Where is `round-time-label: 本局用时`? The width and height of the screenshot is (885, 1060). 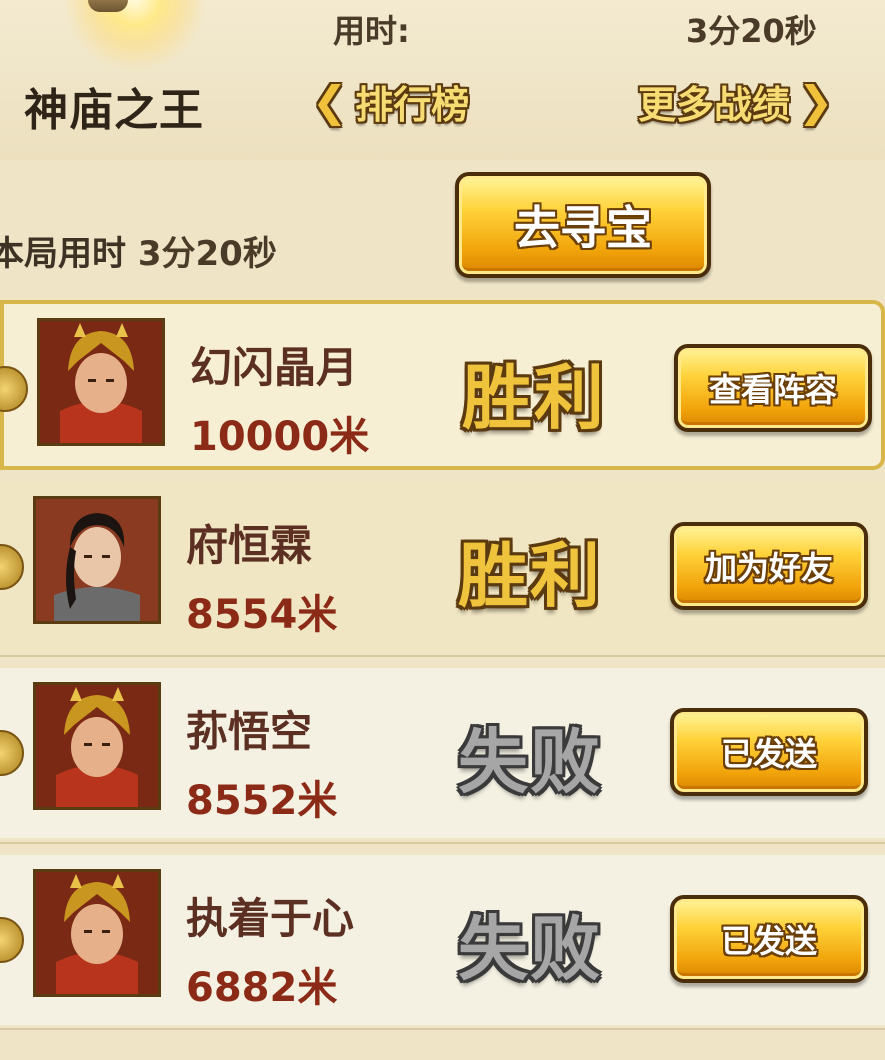 round-time-label: 本局用时 is located at coordinates (63, 254).